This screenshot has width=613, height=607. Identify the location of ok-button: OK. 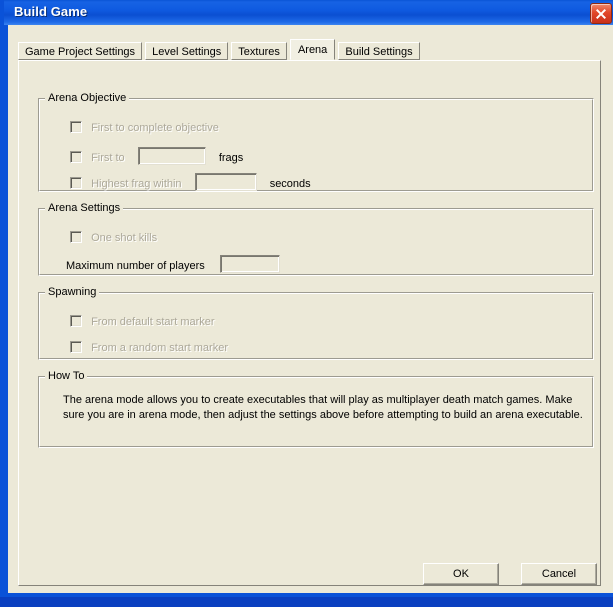
(461, 574).